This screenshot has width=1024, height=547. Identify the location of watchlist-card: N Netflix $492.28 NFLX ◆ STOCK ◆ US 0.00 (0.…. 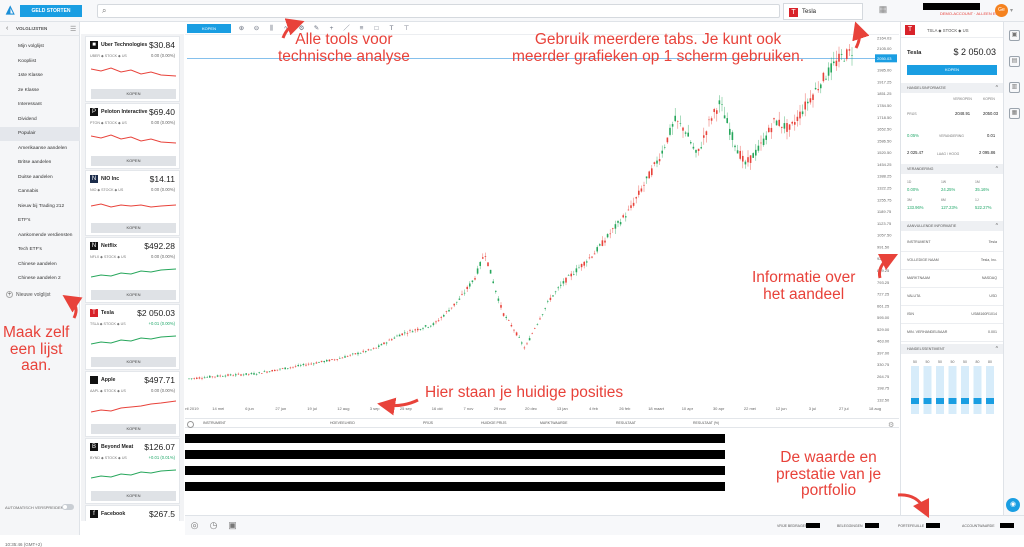
(132, 270).